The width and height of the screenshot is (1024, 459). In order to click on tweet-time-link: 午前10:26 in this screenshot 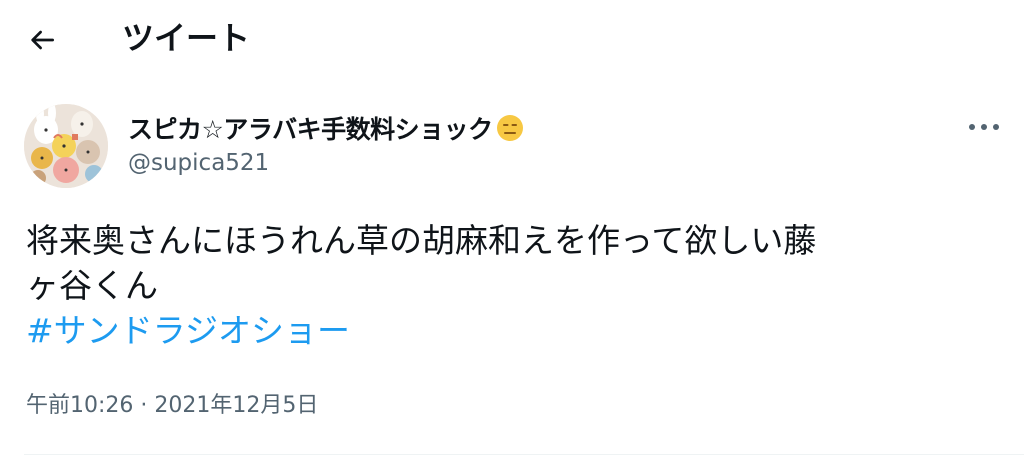, I will do `click(79, 405)`.